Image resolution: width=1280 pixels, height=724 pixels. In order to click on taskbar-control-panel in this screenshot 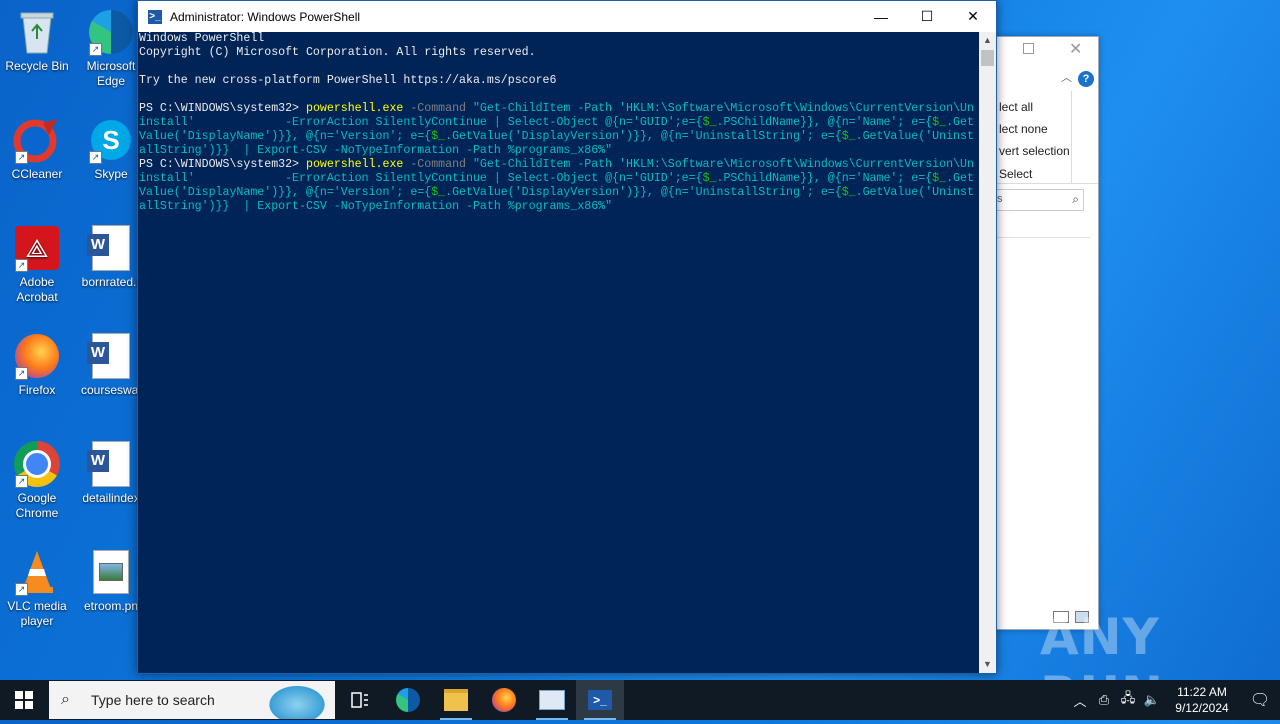, I will do `click(552, 700)`.